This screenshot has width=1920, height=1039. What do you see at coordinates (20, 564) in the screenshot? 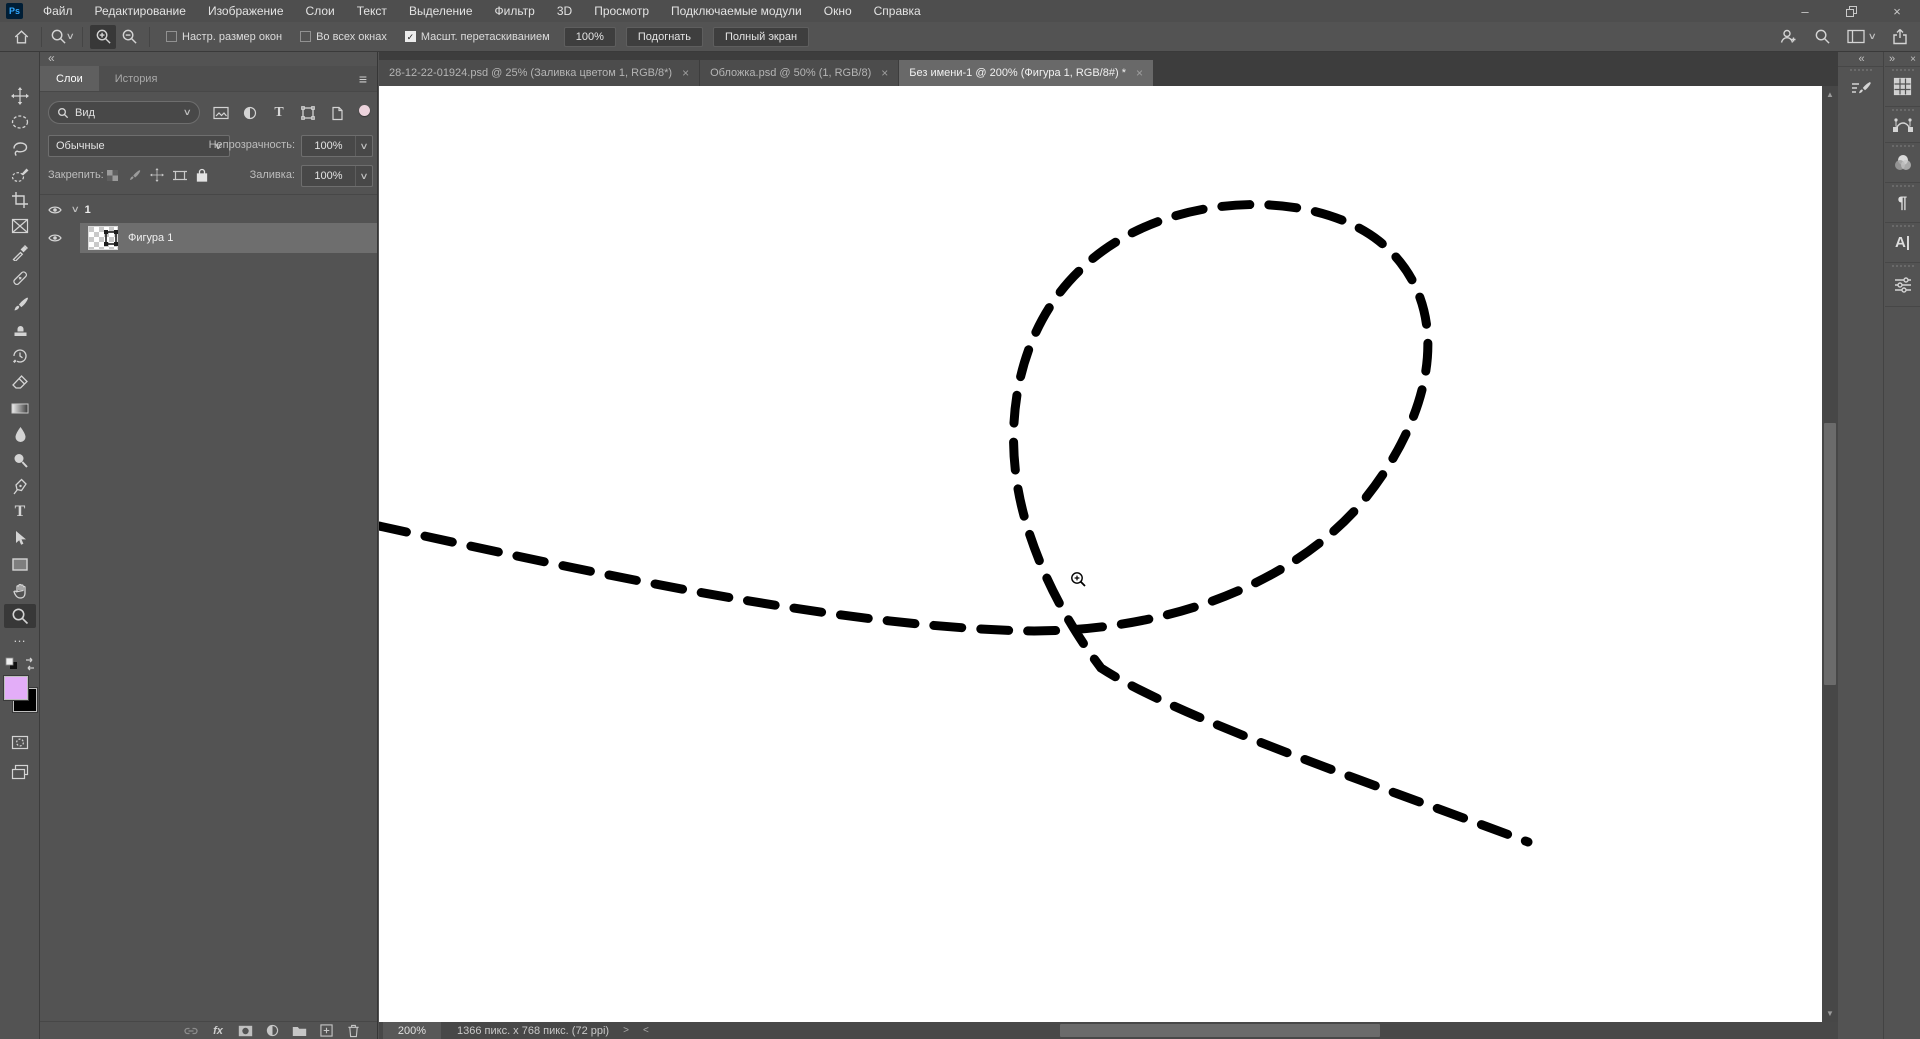
I see `tool-rectangle` at bounding box center [20, 564].